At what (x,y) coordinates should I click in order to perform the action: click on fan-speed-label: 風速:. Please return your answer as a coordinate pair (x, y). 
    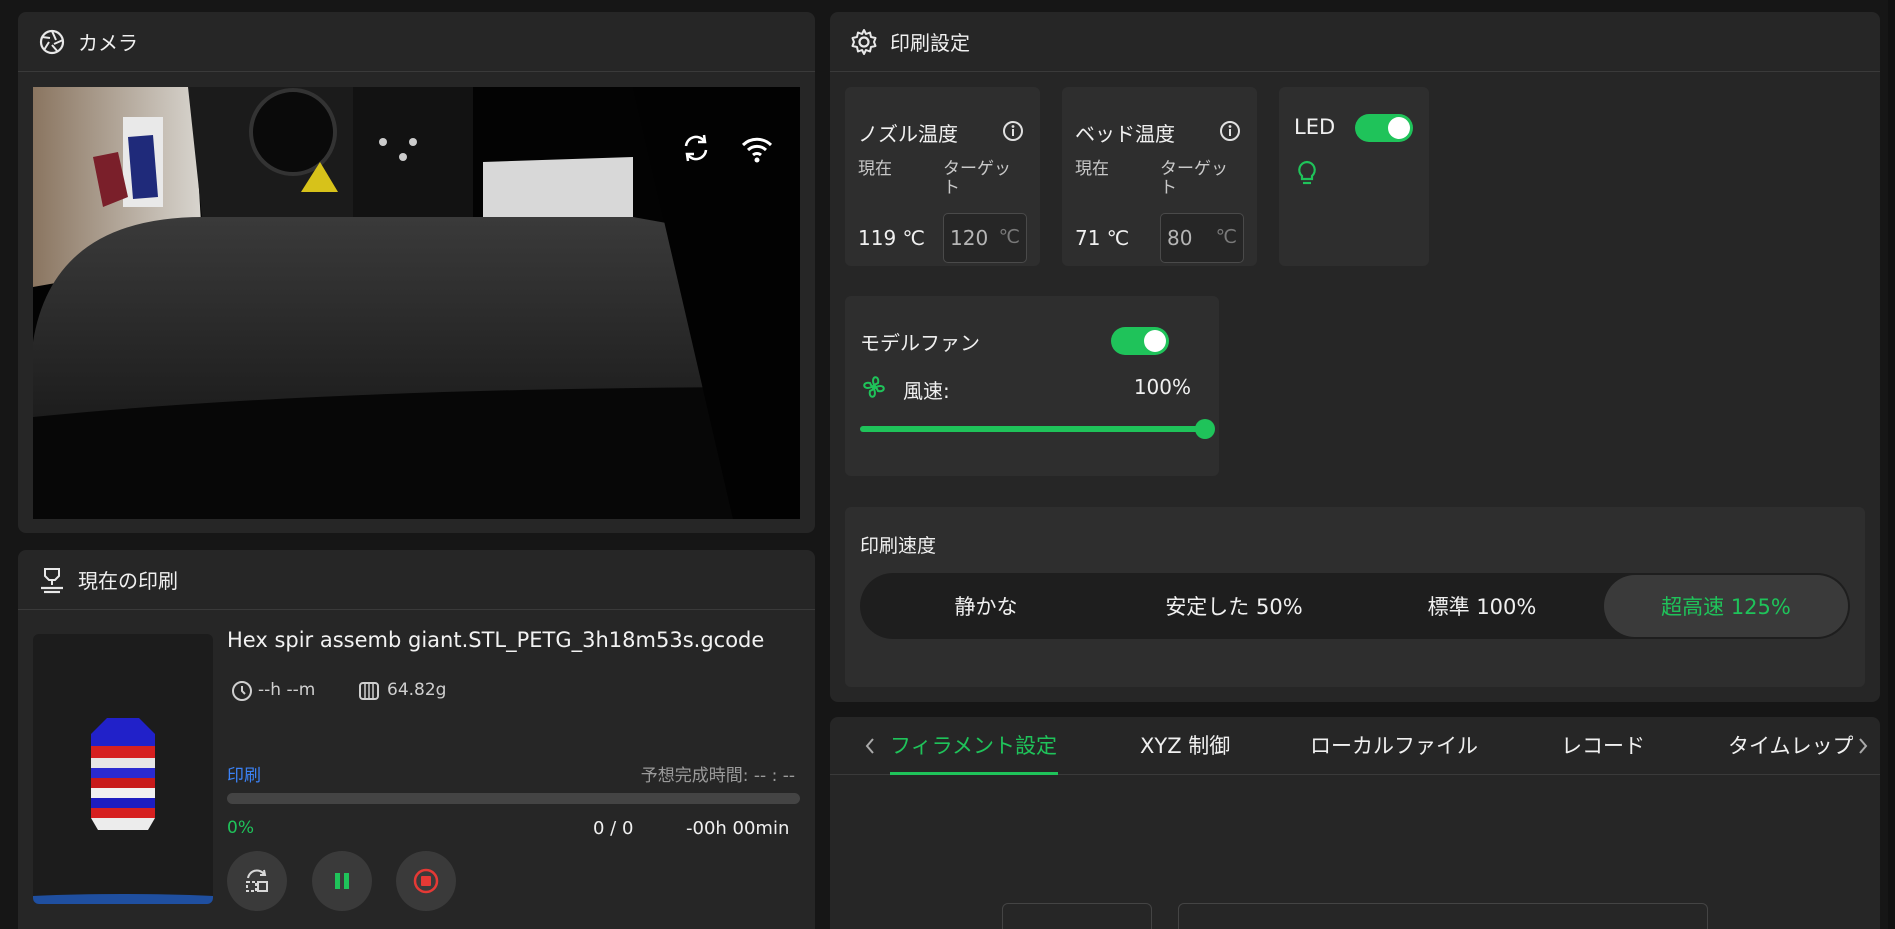
    Looking at the image, I should click on (926, 391).